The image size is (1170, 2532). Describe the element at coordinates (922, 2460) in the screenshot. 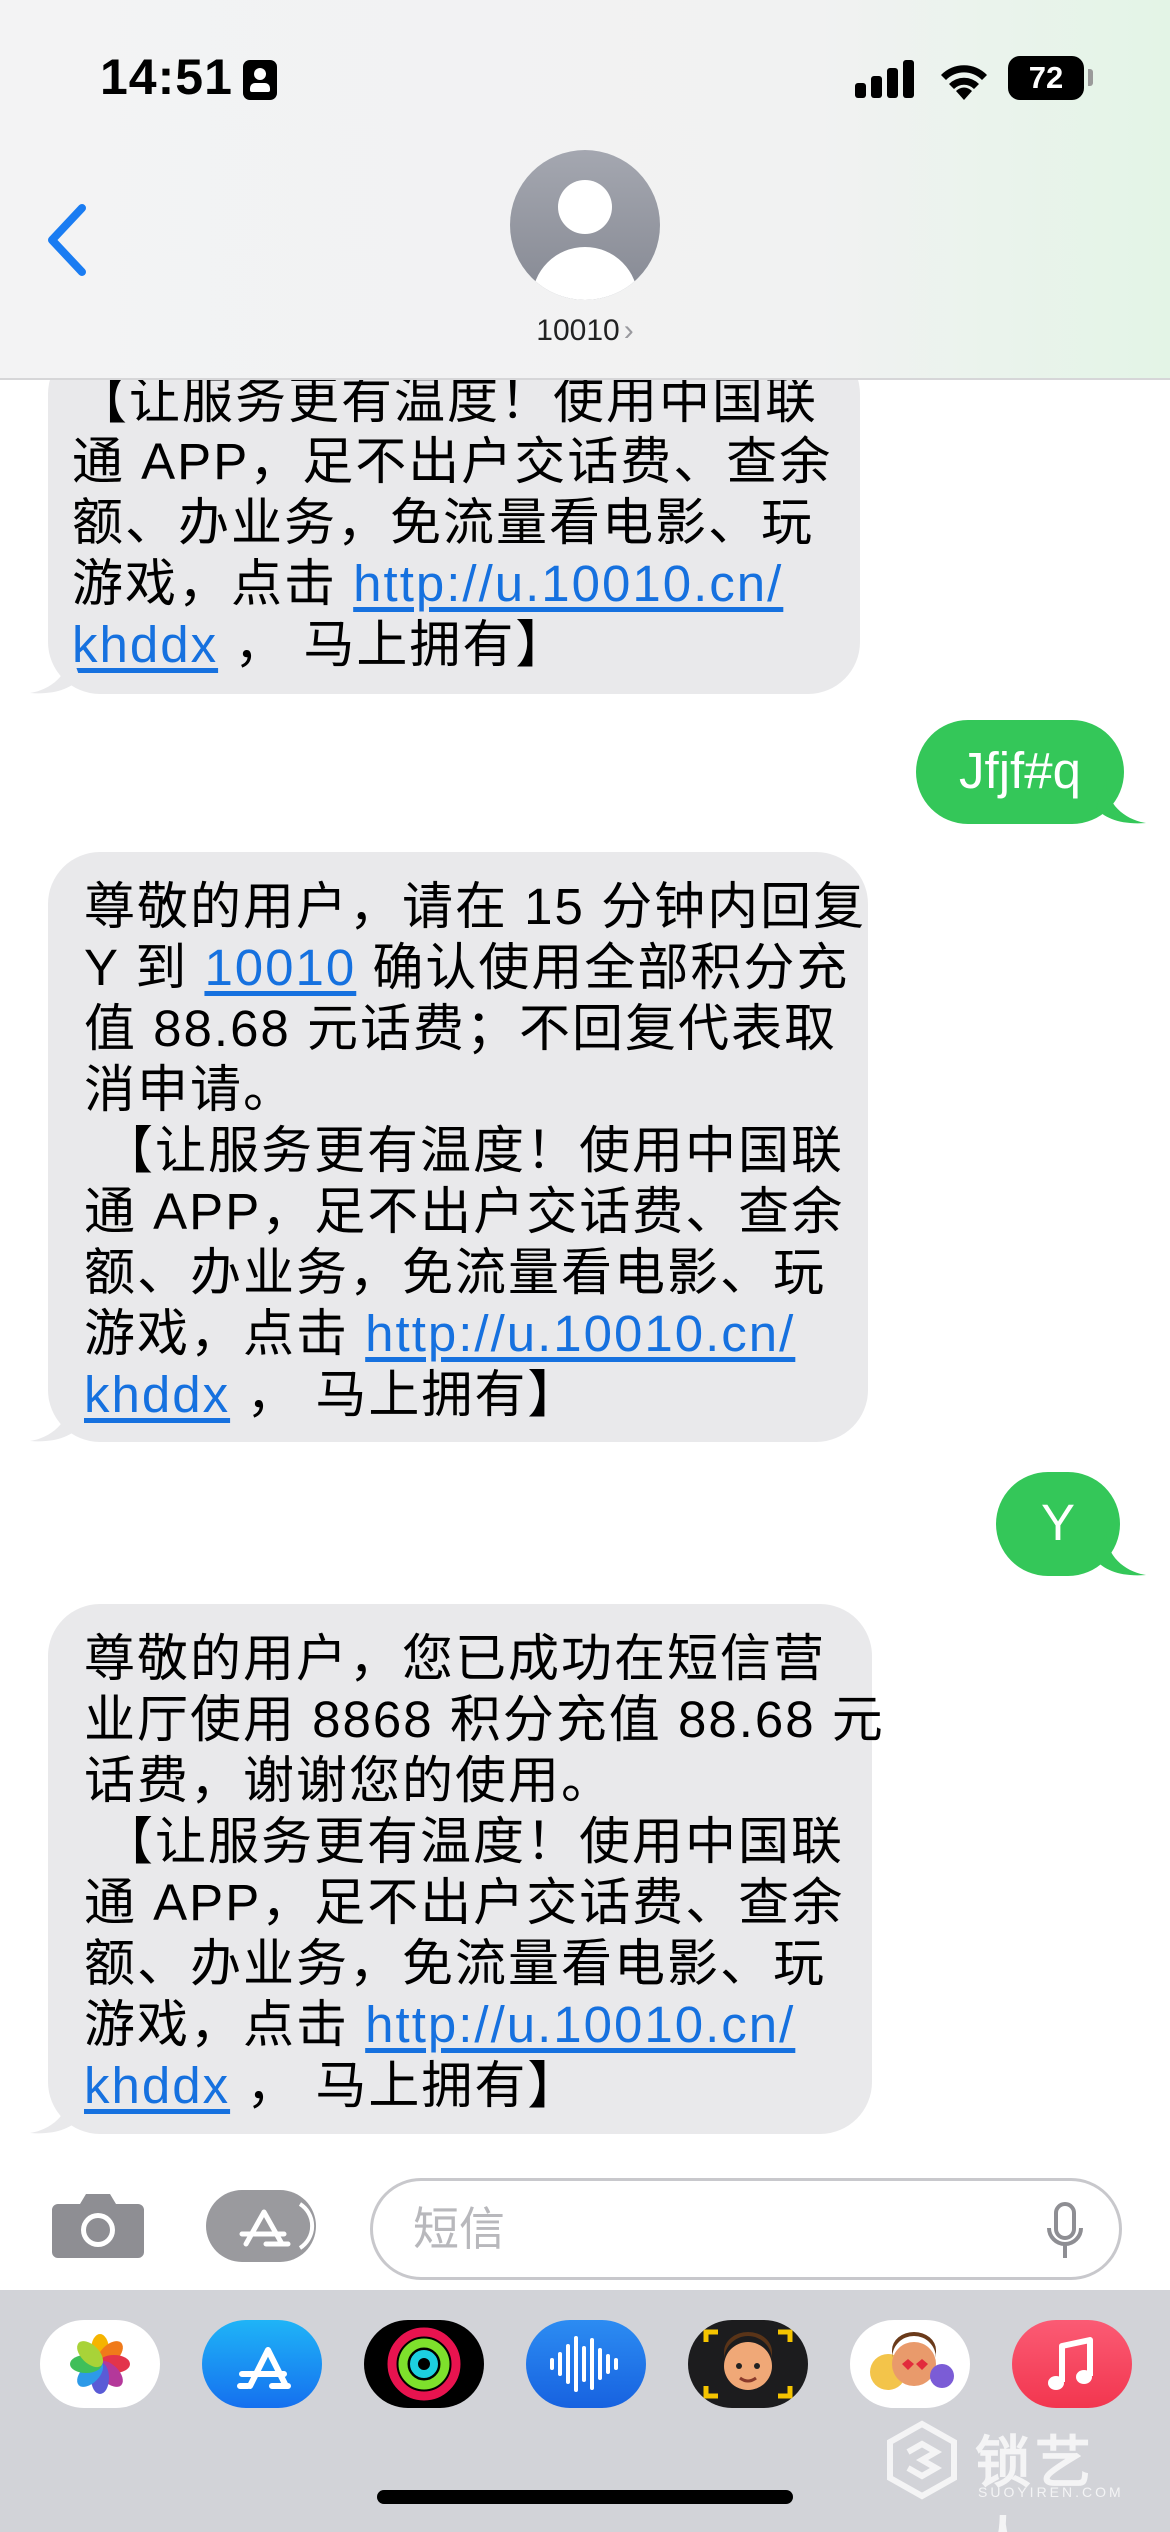

I see `watermark-logo-icon` at that location.